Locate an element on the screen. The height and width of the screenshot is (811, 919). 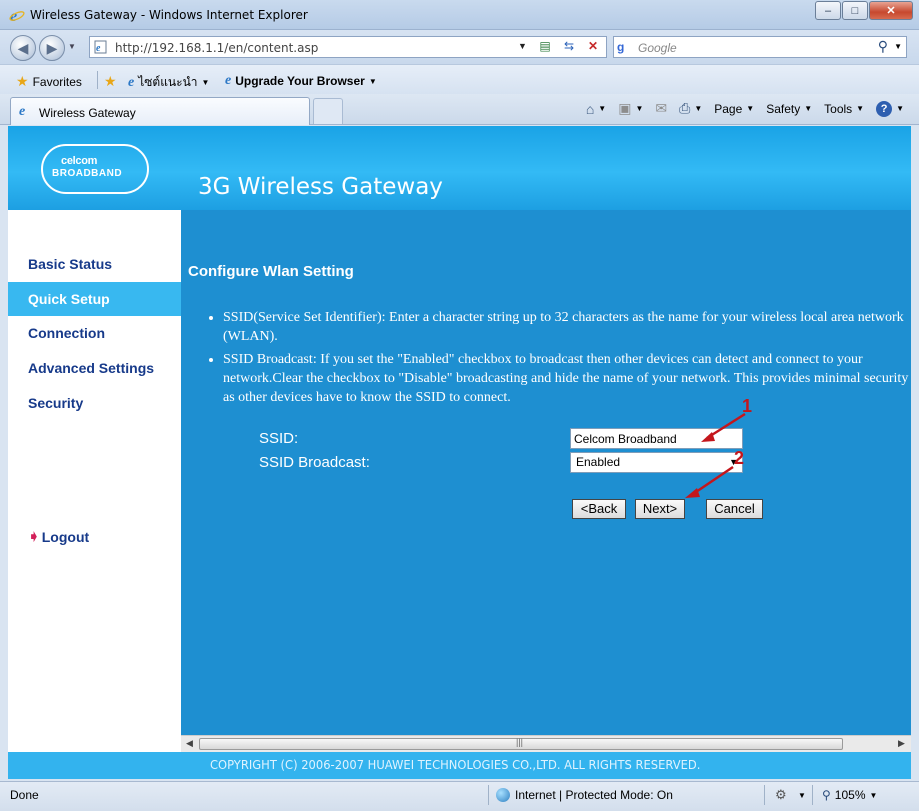
add-favorite-icon: ★ is located at coordinates (110, 81).